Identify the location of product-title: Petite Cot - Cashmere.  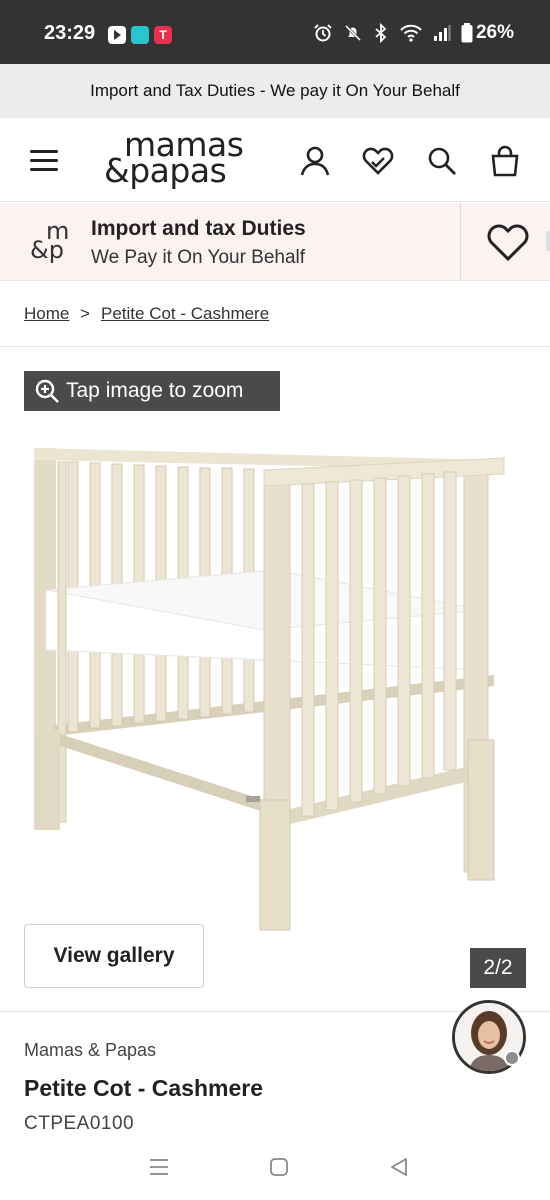
(144, 1088).